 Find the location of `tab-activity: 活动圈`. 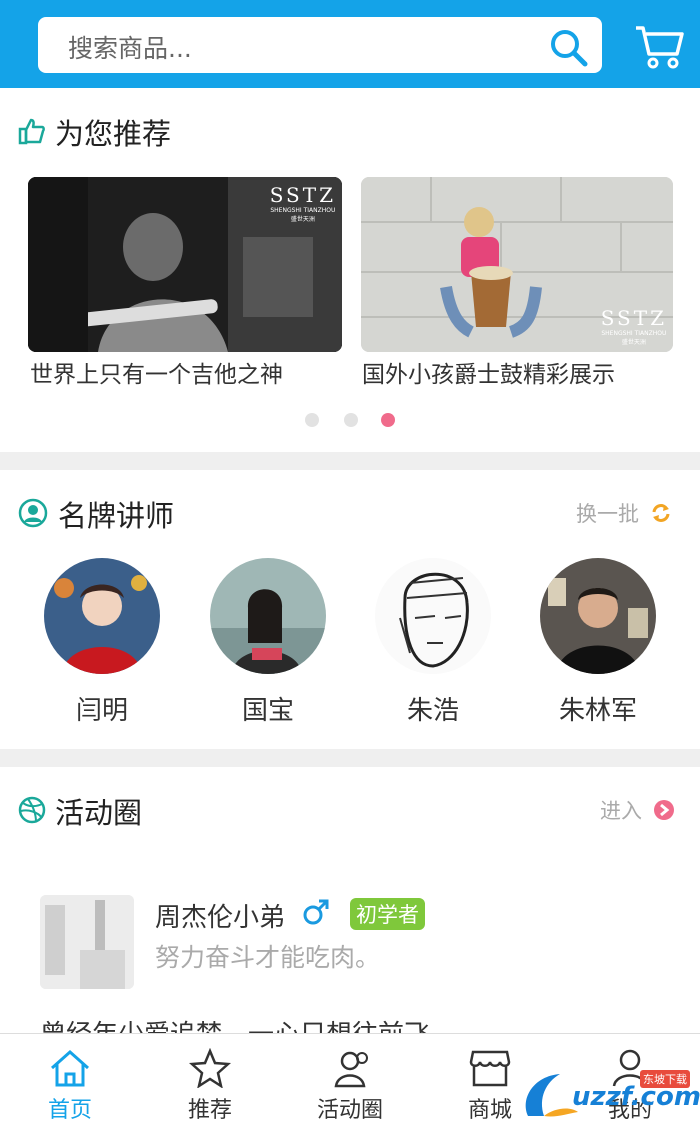

tab-activity: 活动圈 is located at coordinates (350, 1081).